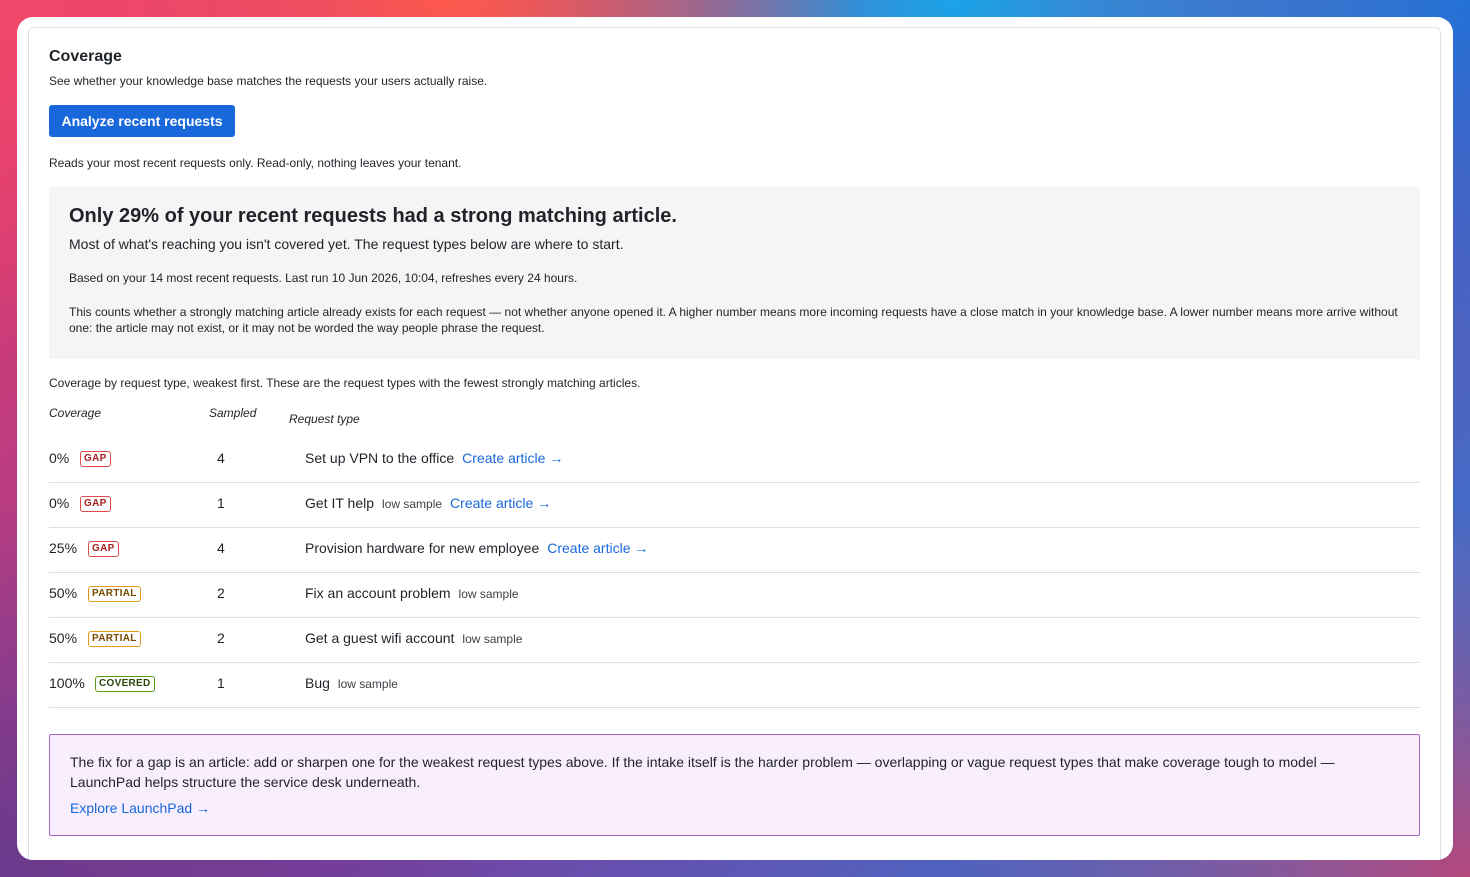 The height and width of the screenshot is (877, 1470). I want to click on coverage-percent: 25%, so click(63, 548).